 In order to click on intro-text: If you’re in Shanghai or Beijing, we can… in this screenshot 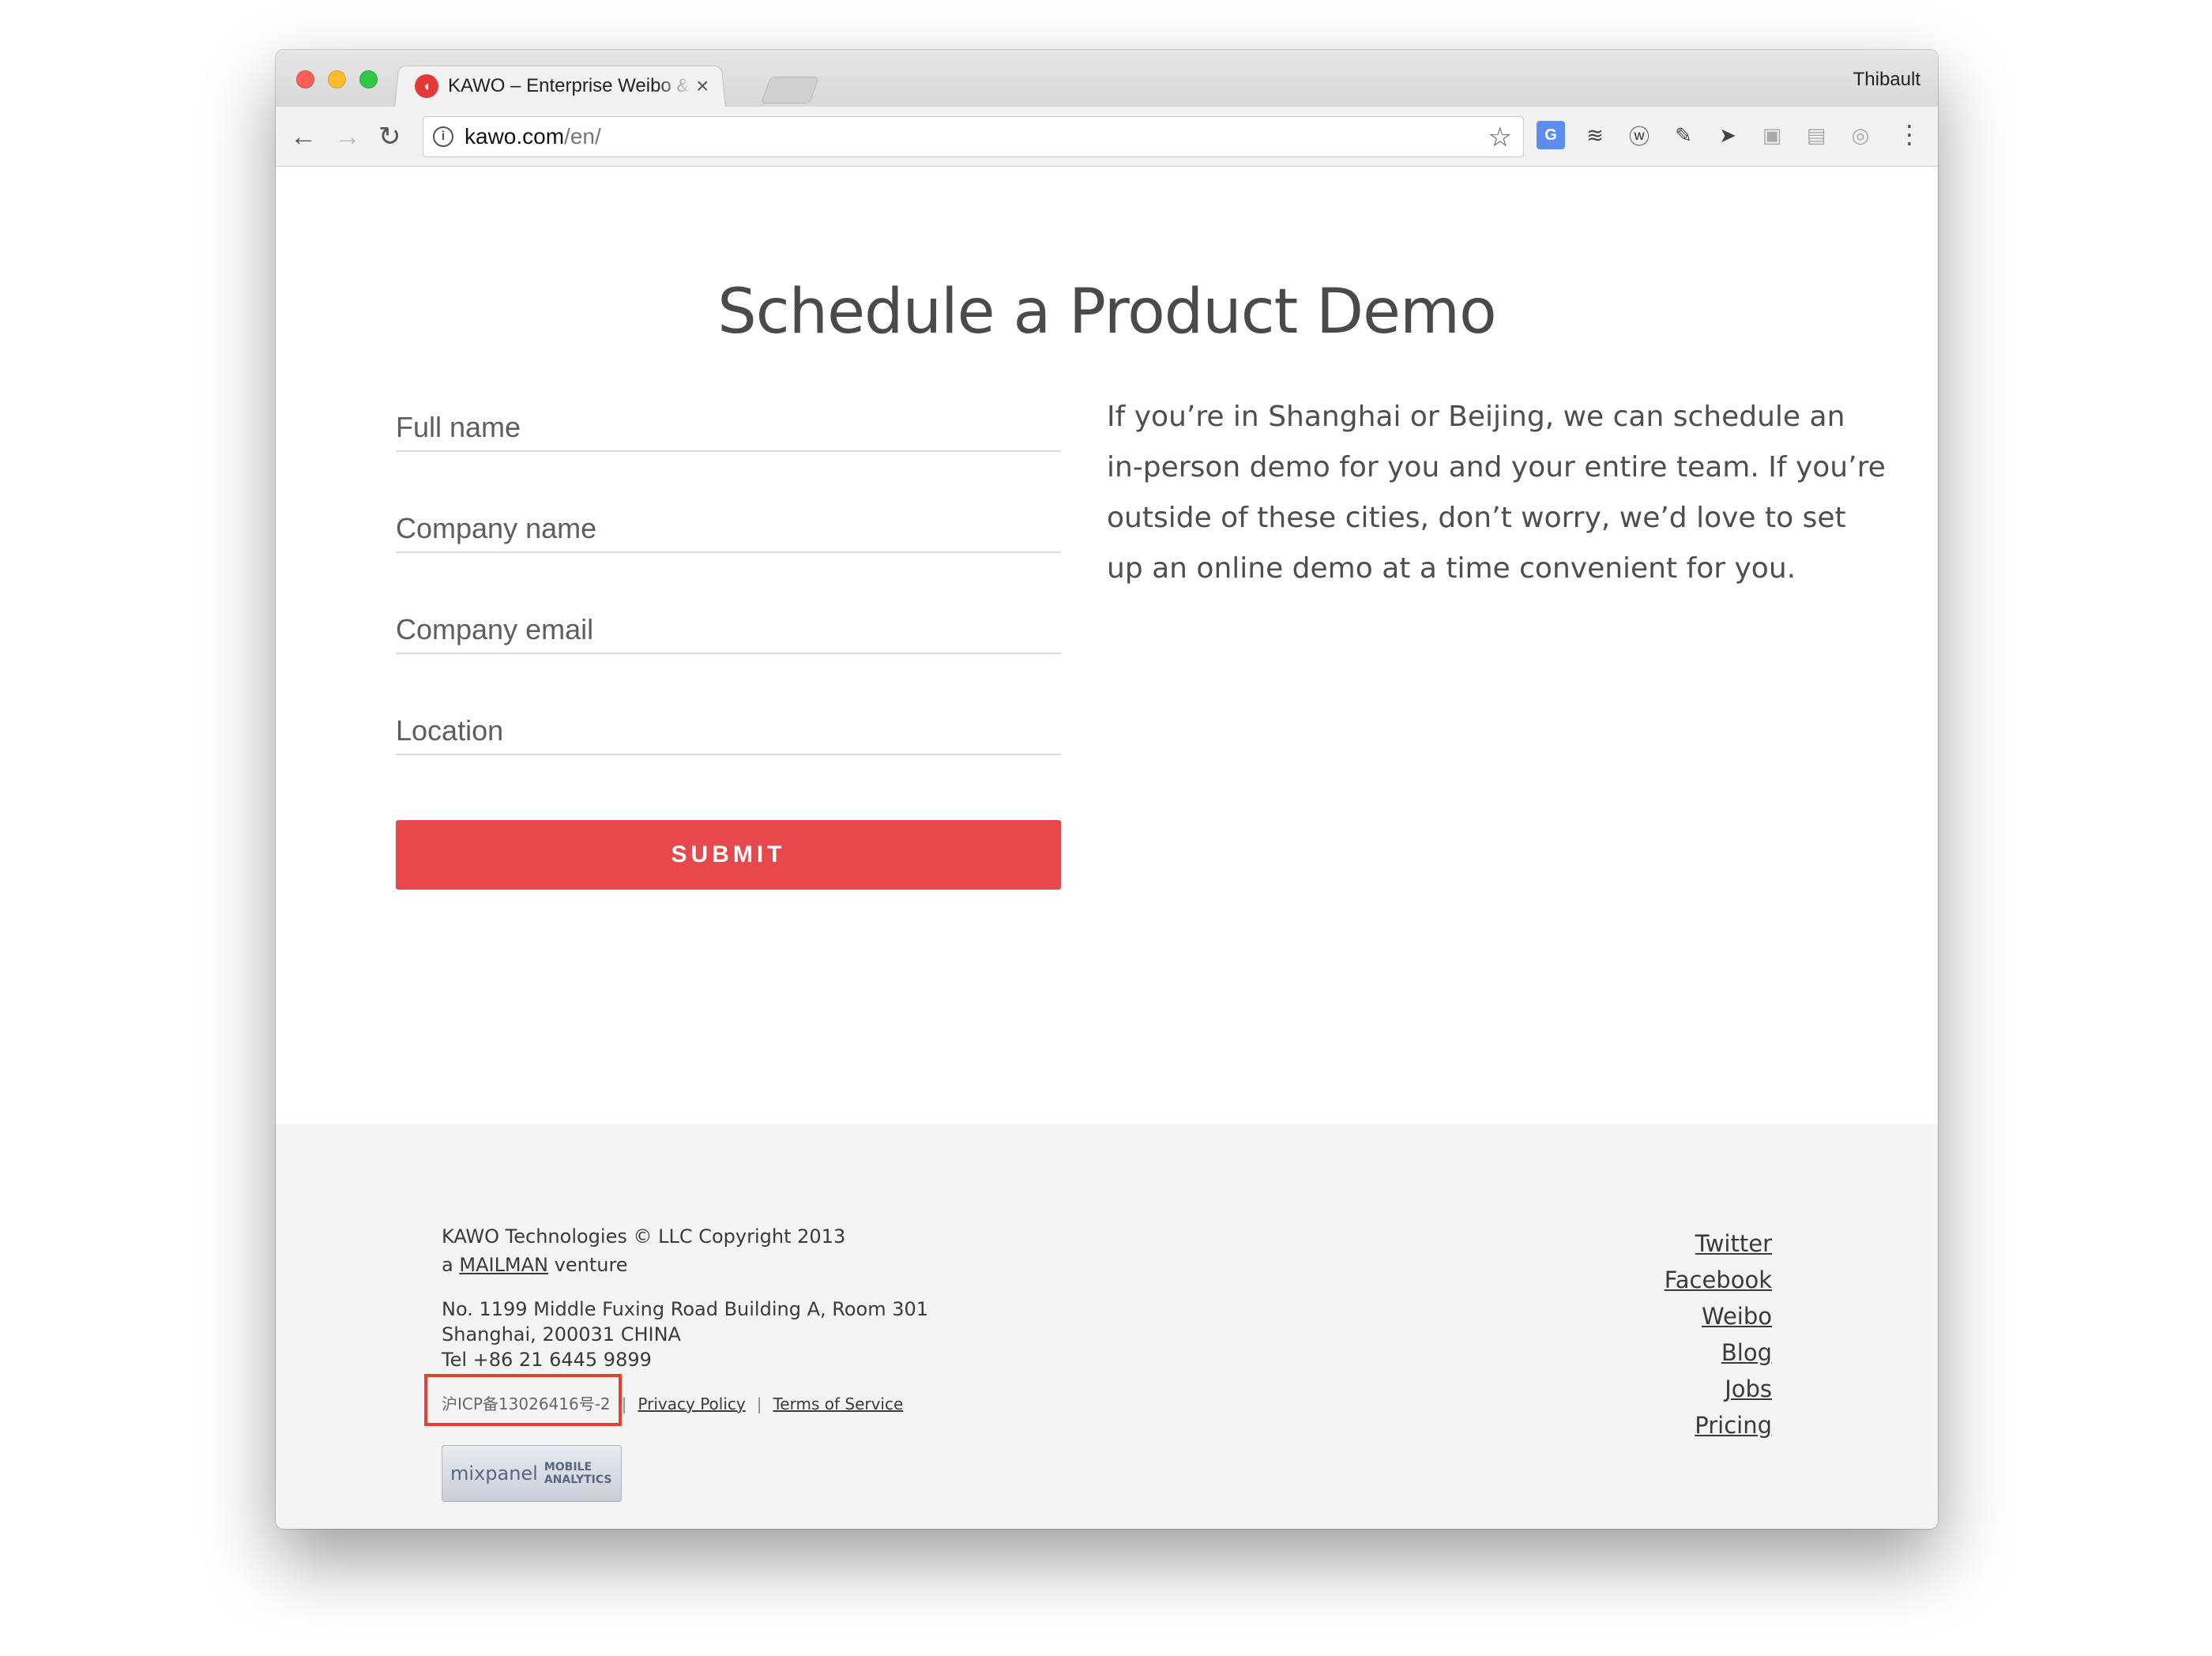, I will do `click(1497, 493)`.